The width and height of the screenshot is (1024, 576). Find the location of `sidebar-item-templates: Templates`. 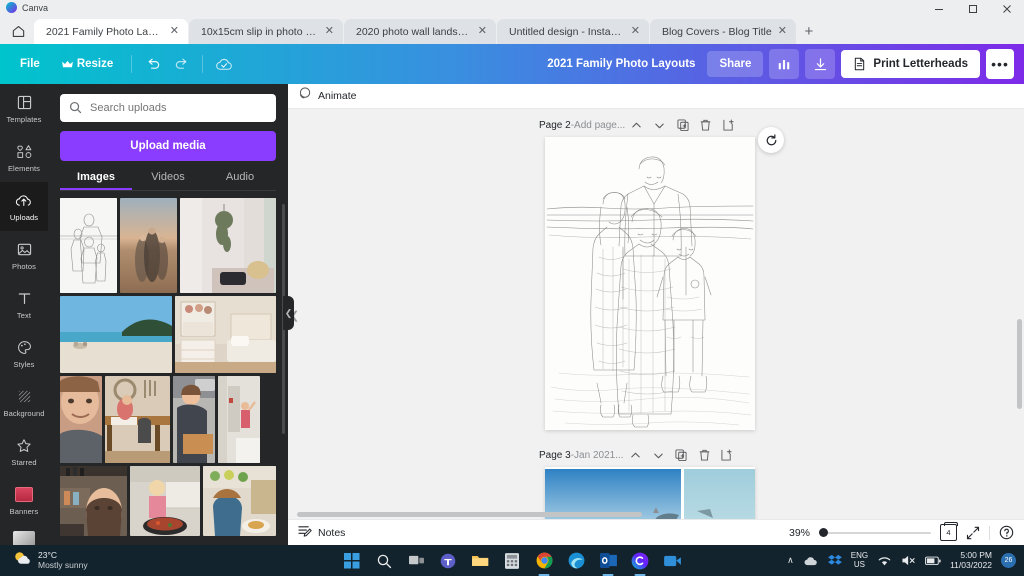

sidebar-item-templates: Templates is located at coordinates (24, 108).